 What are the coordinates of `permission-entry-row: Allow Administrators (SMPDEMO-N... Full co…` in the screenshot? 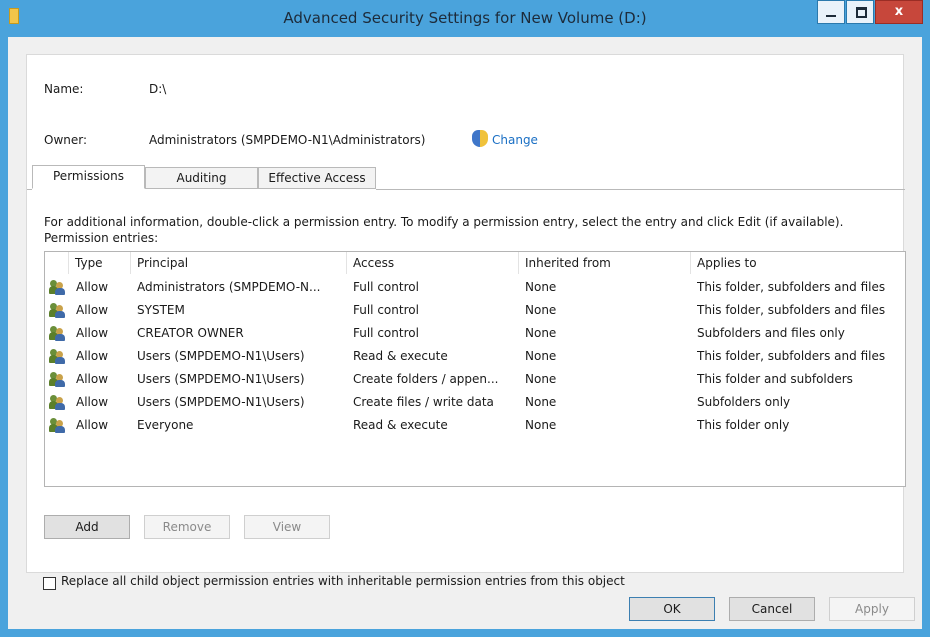 It's located at (475, 287).